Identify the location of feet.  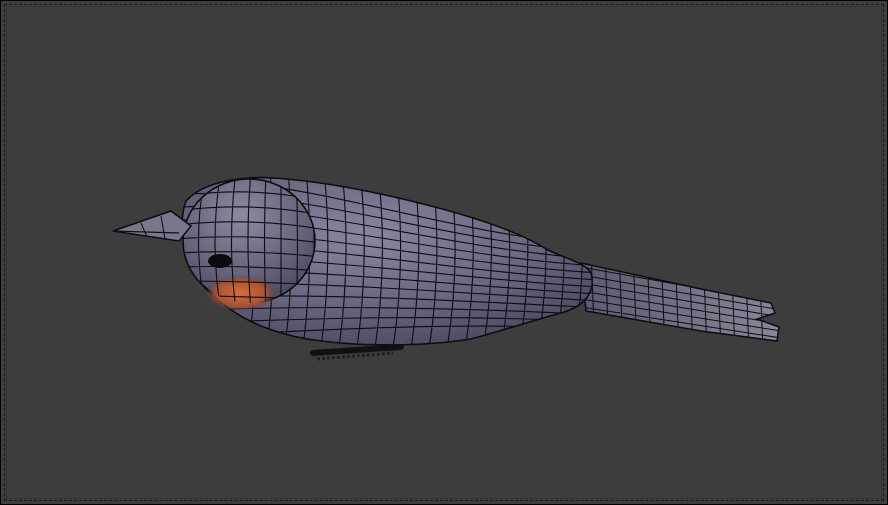
(357, 352).